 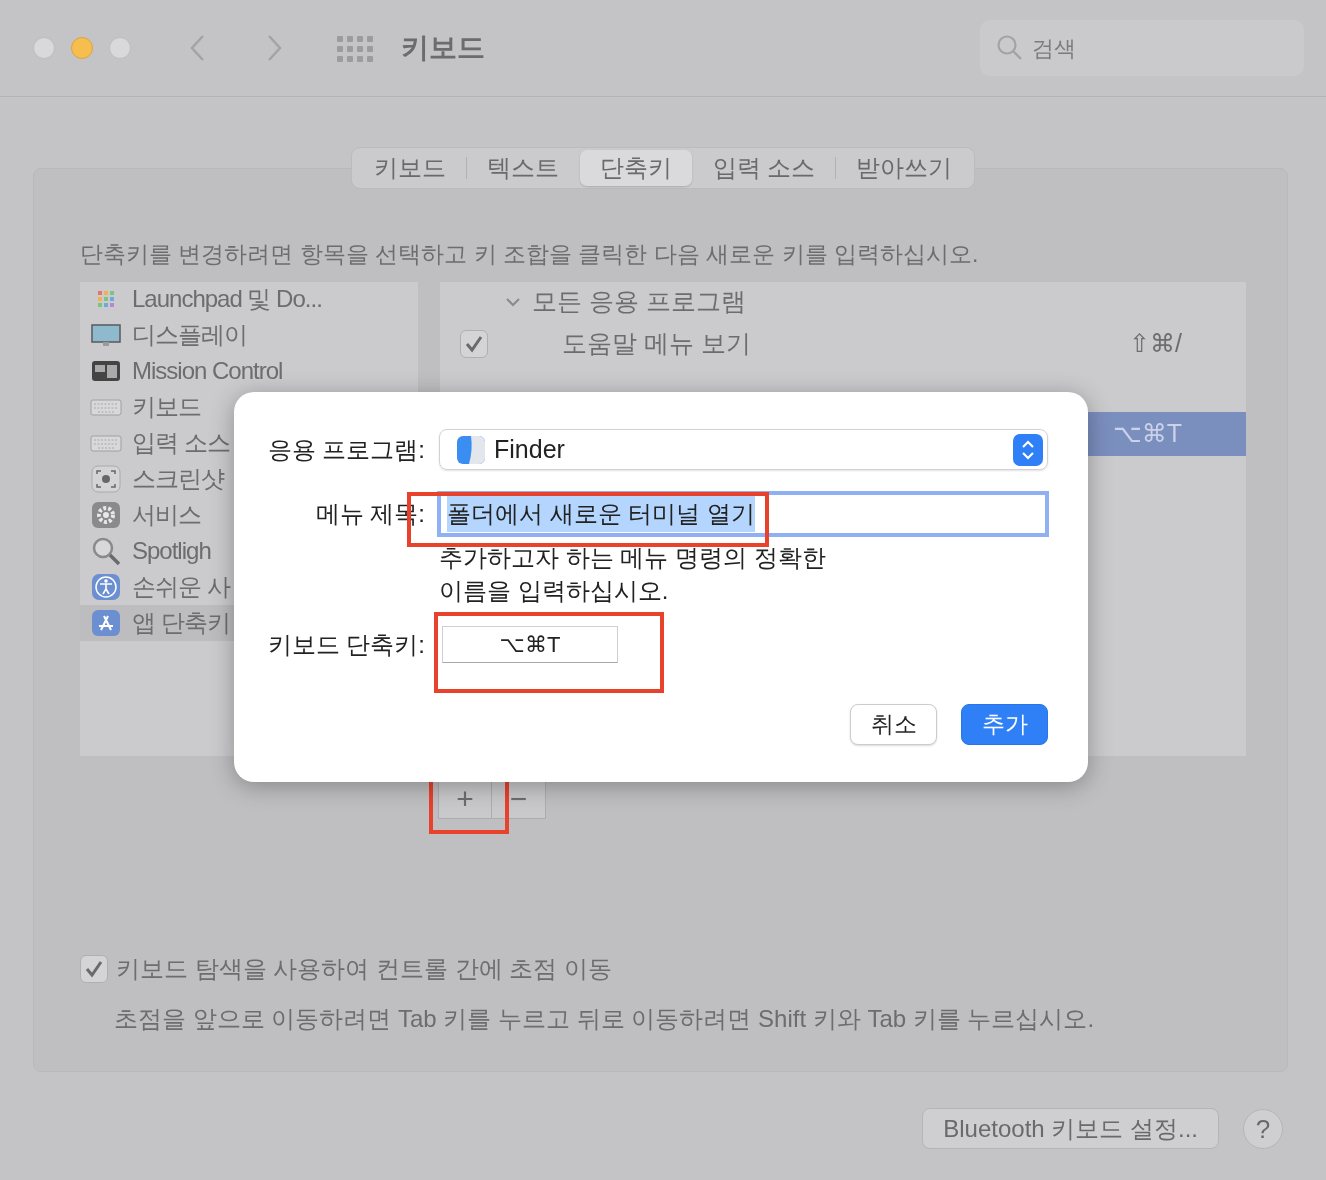 I want to click on group-label: 모든 응용 프로그램, so click(x=639, y=302).